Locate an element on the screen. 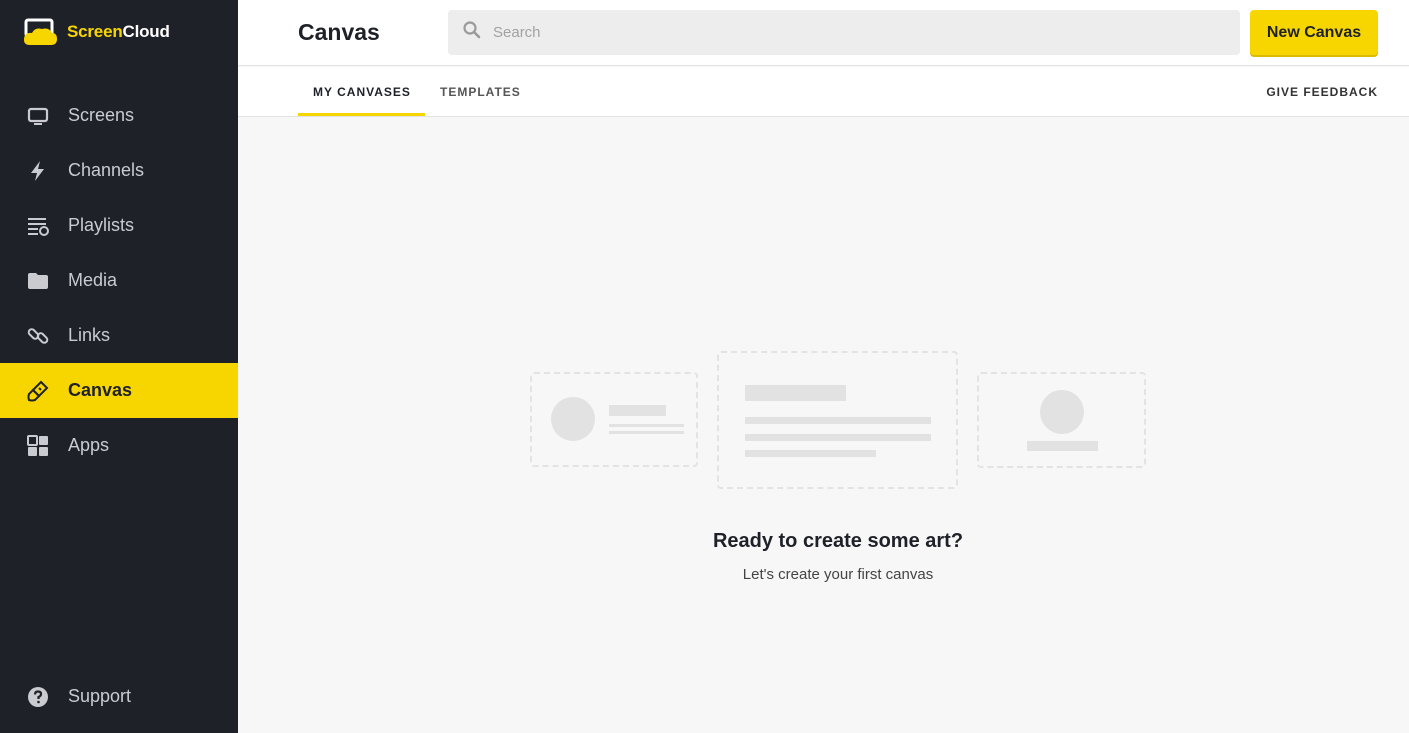  sidebar-support: Support is located at coordinates (119, 696).